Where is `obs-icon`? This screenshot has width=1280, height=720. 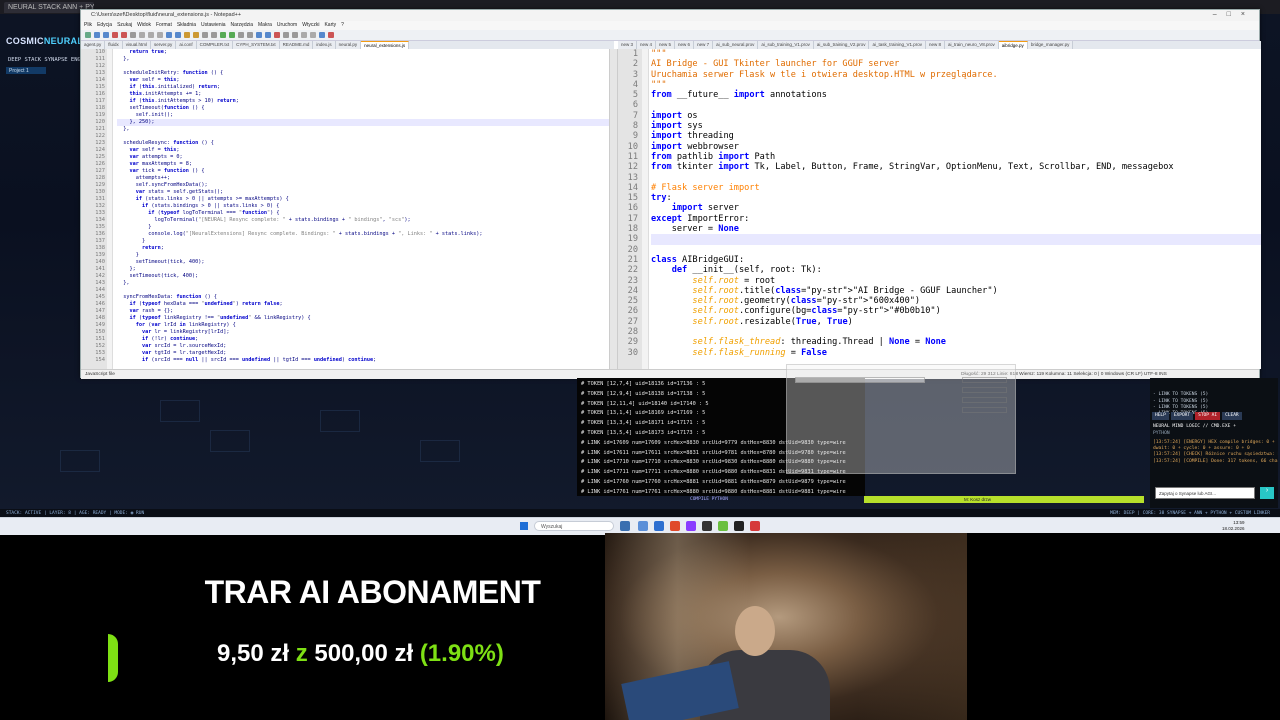
obs-icon is located at coordinates (707, 526).